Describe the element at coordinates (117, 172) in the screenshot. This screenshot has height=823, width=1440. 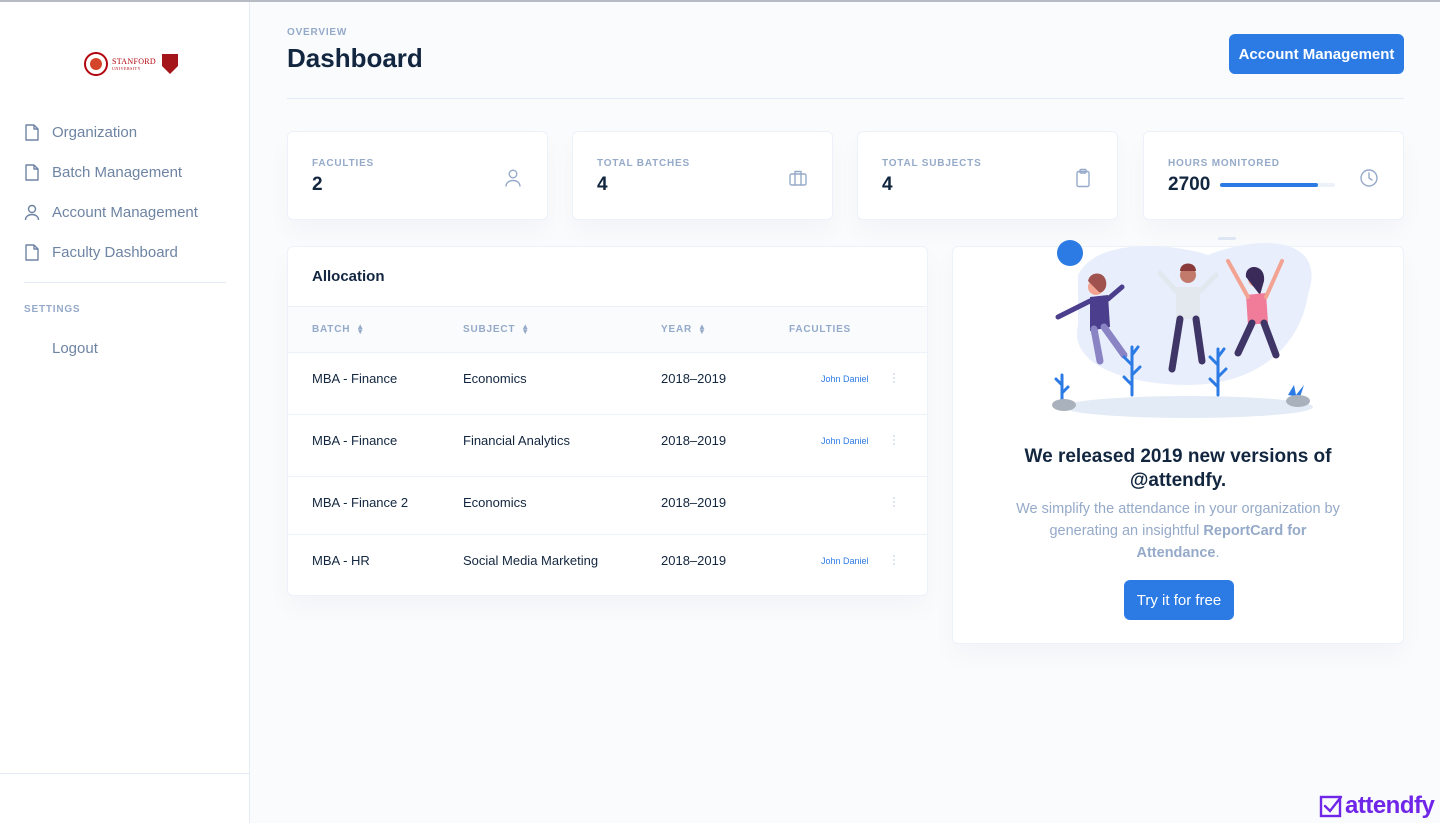
I see `sidebar-item-label: Batch Management` at that location.